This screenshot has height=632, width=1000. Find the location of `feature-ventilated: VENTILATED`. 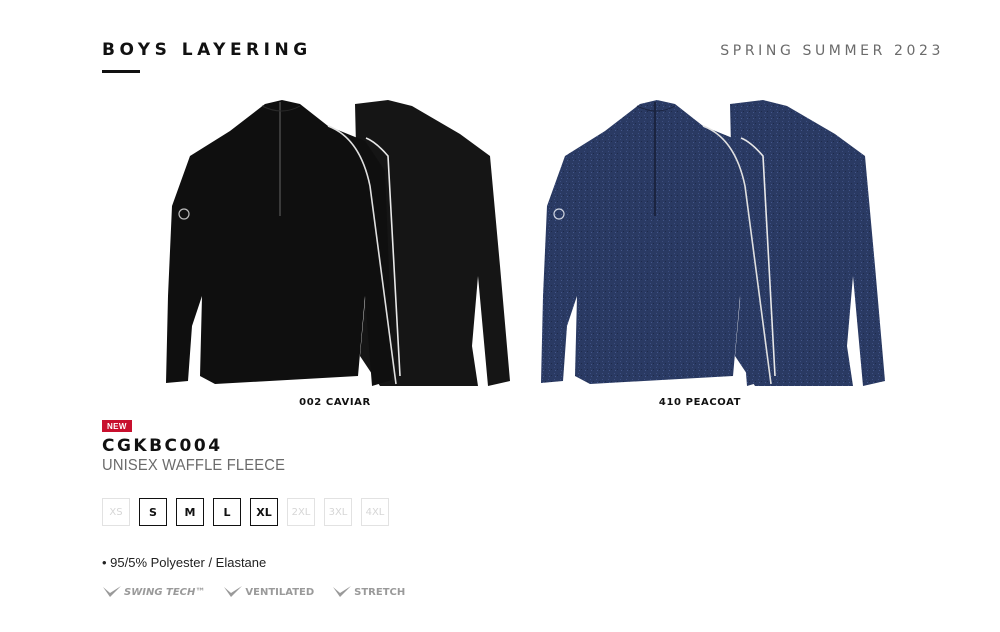

feature-ventilated: VENTILATED is located at coordinates (268, 592).